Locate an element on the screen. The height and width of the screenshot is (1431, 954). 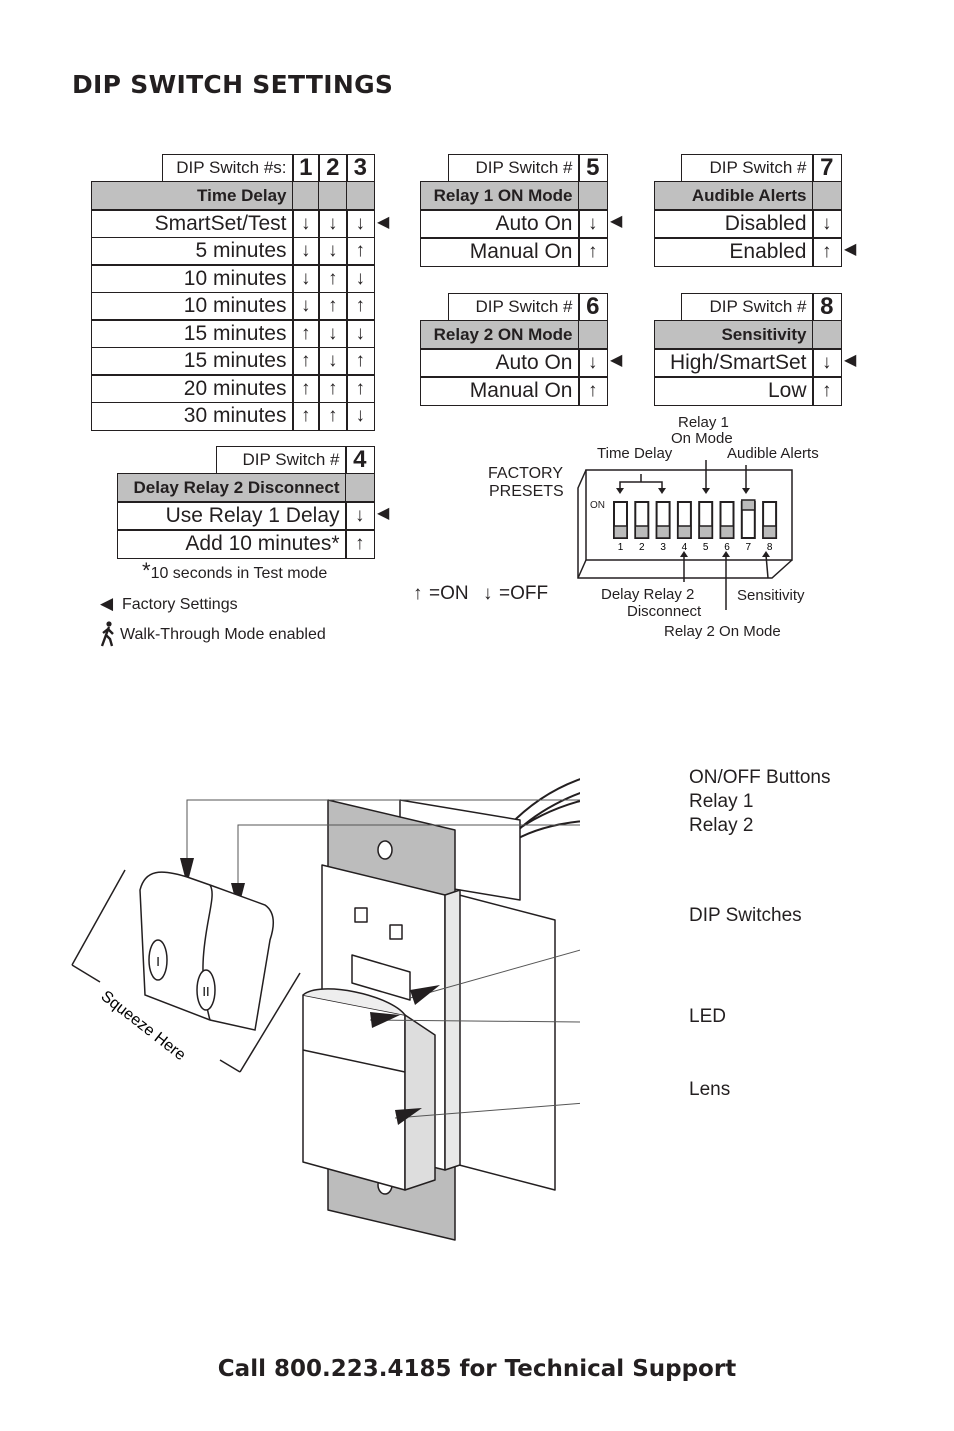
switch-number-4: 4 is located at coordinates (360, 460).